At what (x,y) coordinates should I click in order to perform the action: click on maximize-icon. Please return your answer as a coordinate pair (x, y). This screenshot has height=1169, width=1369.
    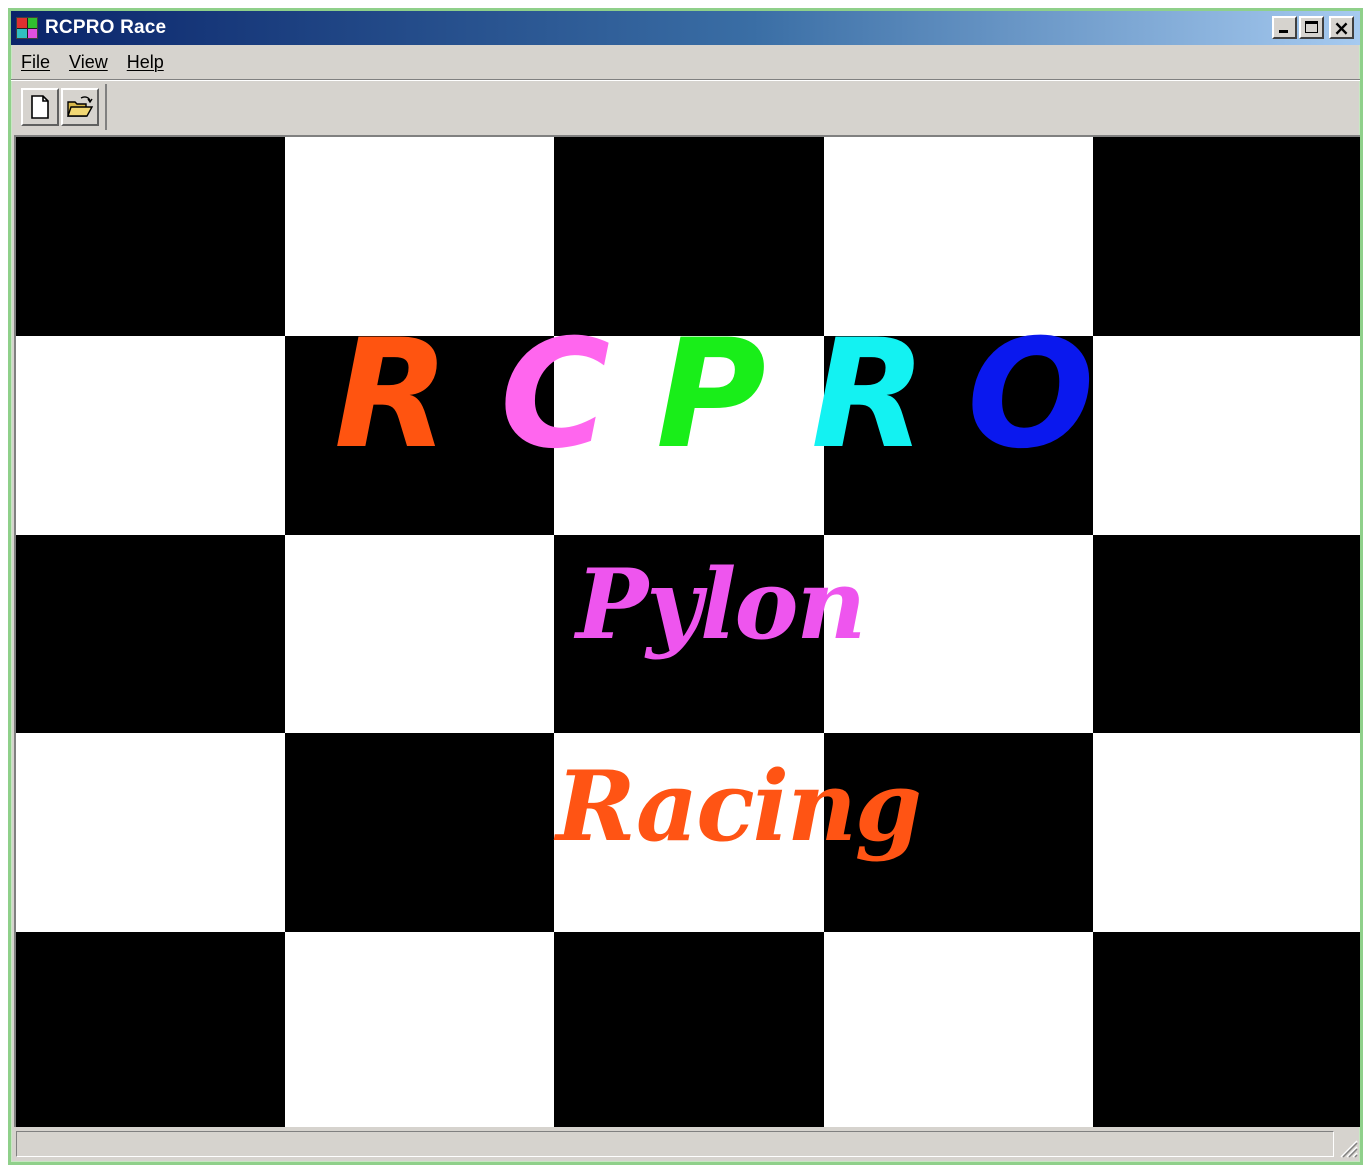
    Looking at the image, I should click on (1311, 27).